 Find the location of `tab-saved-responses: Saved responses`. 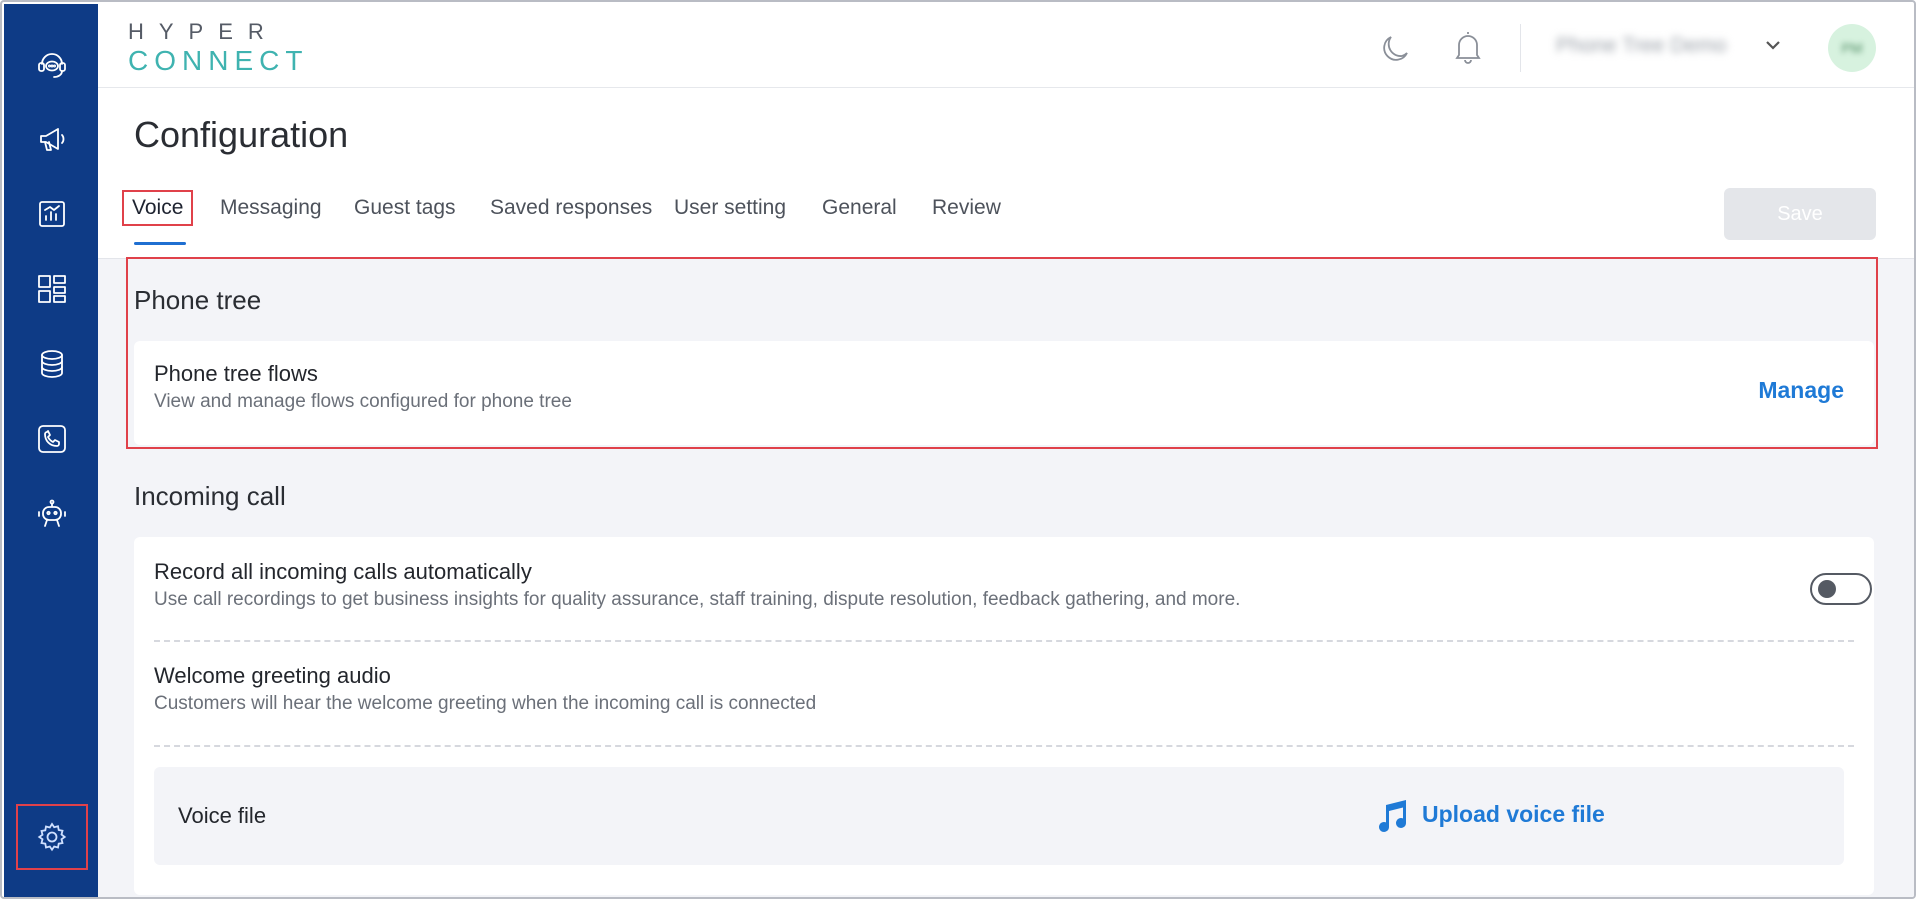

tab-saved-responses: Saved responses is located at coordinates (571, 208).